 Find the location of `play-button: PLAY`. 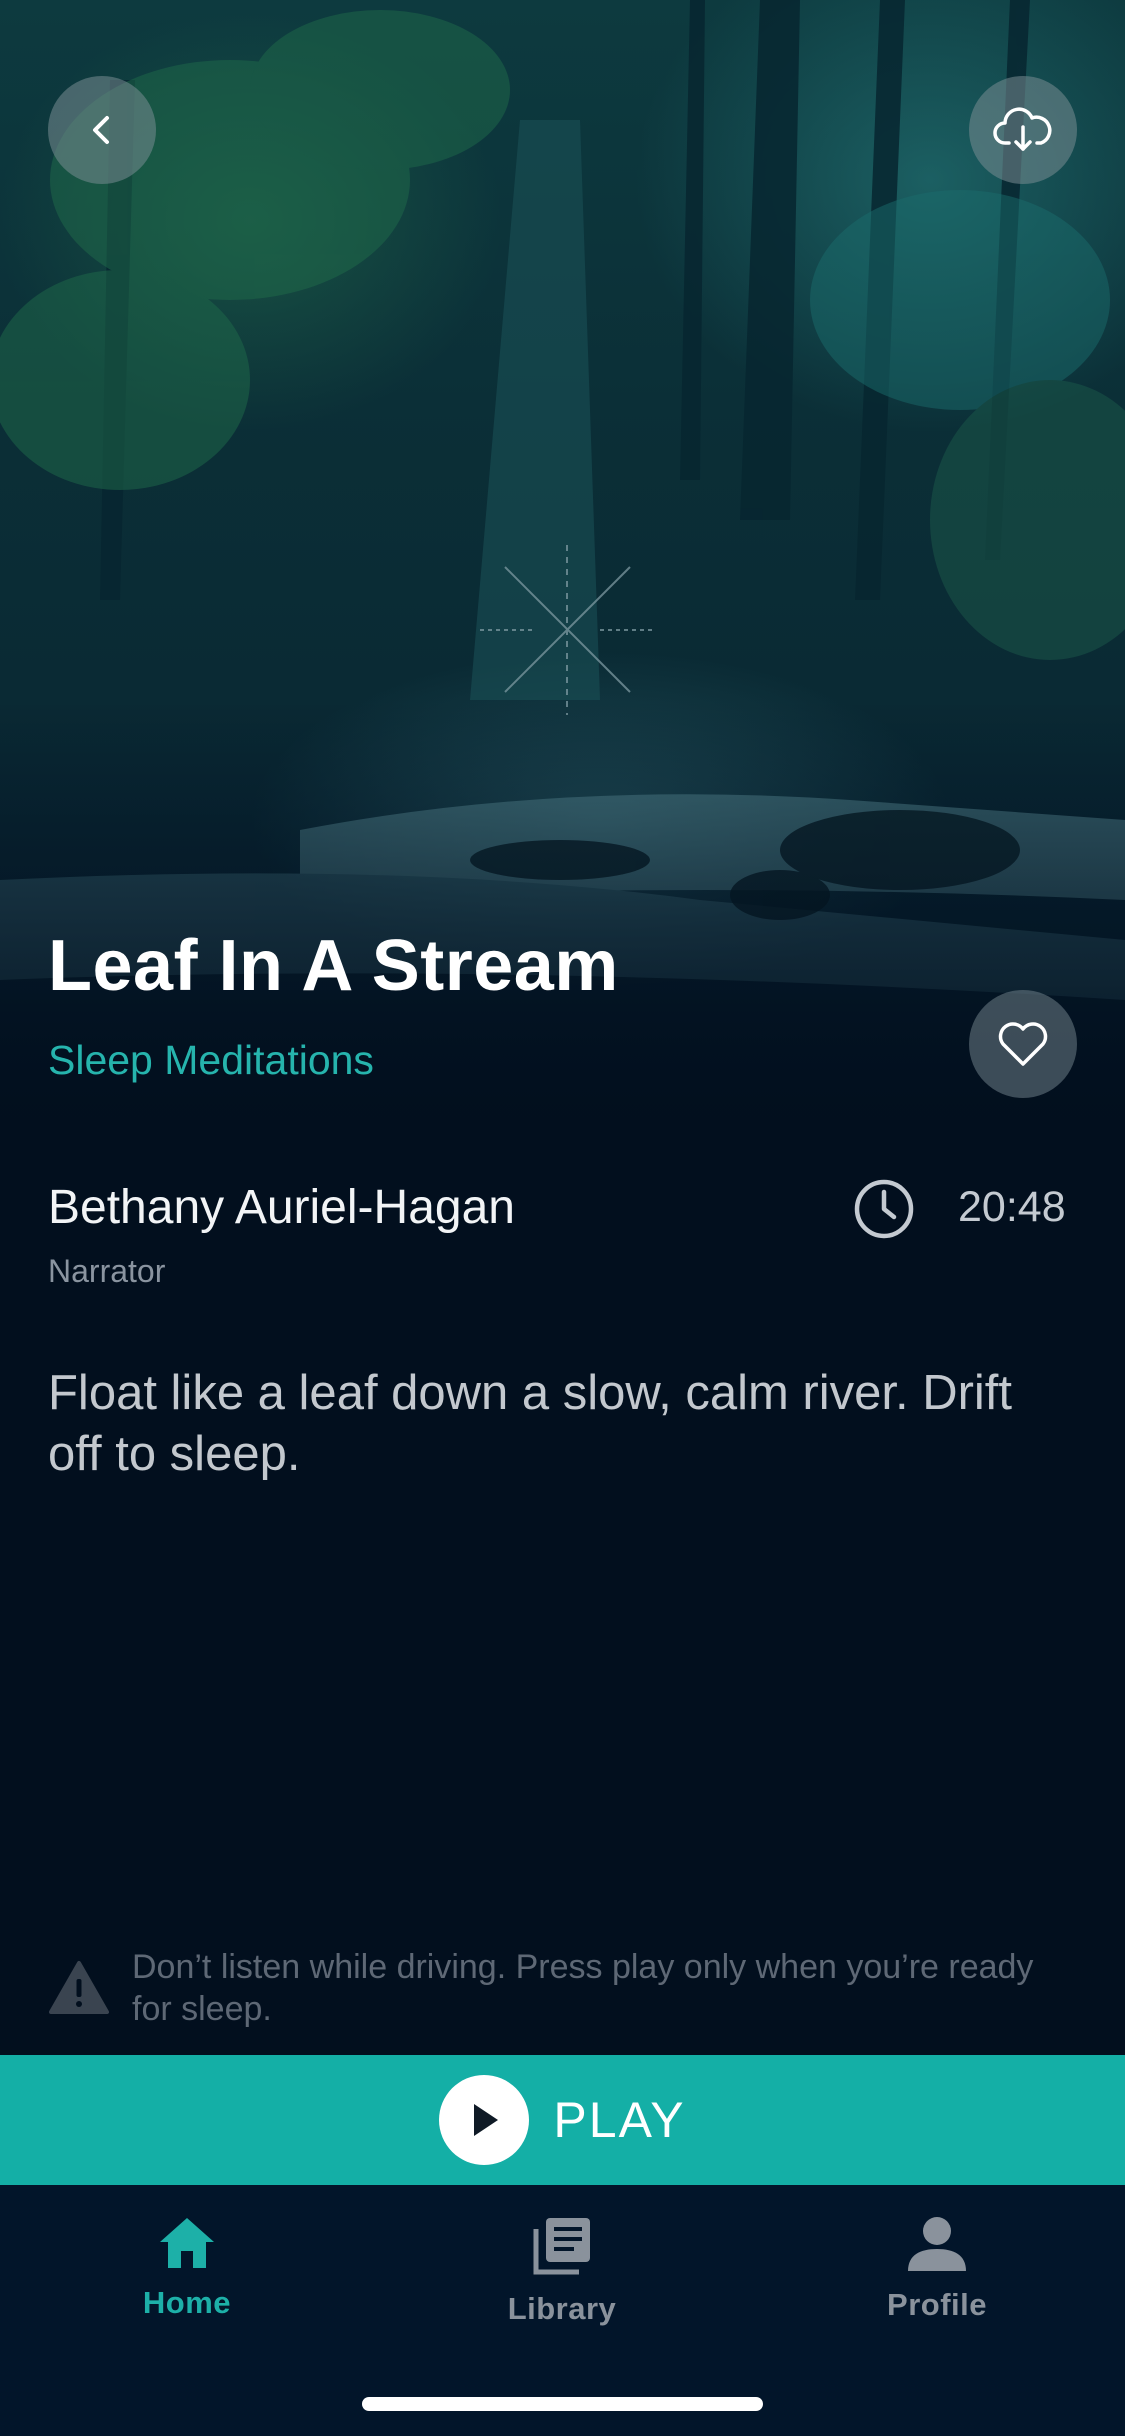

play-button: PLAY is located at coordinates (562, 2120).